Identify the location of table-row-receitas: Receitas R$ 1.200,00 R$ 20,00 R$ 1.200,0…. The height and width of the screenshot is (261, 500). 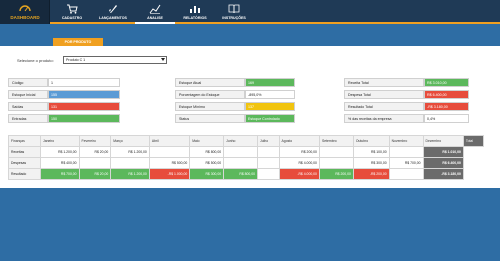
(246, 152).